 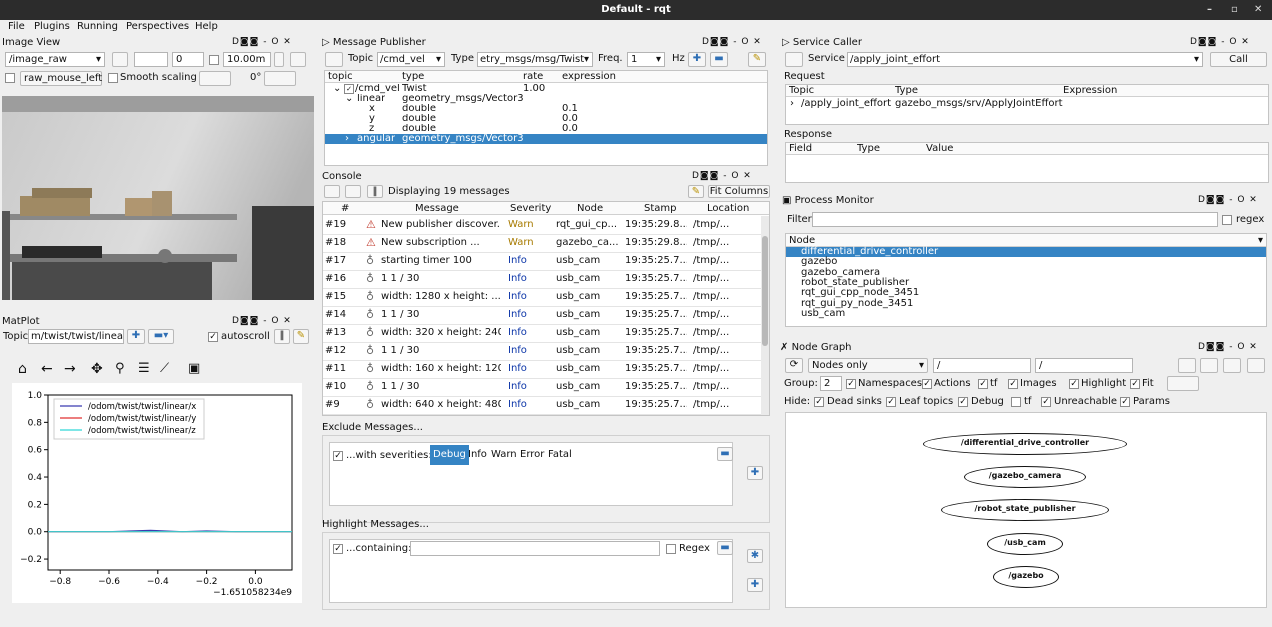 What do you see at coordinates (1026, 293) in the screenshot?
I see `process-node-item: rqt_gui_cpp_node_3451` at bounding box center [1026, 293].